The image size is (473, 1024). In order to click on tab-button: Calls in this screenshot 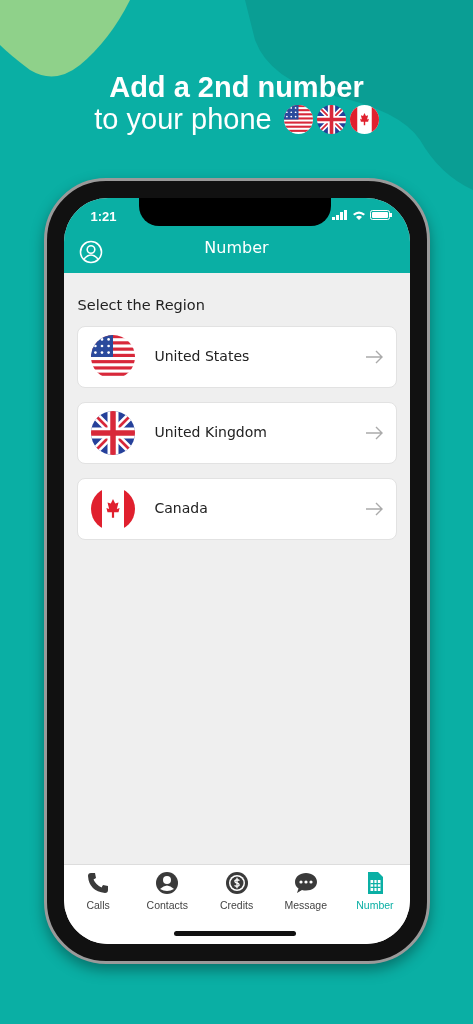, I will do `click(98, 907)`.